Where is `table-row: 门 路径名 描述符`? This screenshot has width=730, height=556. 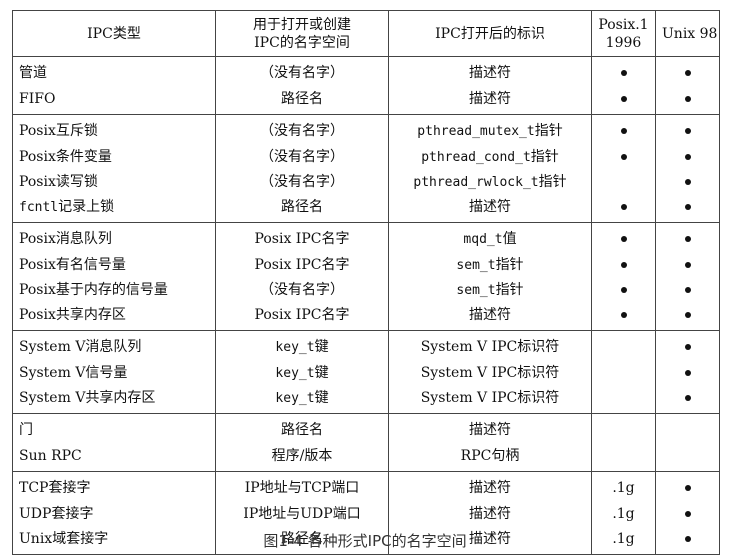 table-row: 门 路径名 描述符 is located at coordinates (366, 428).